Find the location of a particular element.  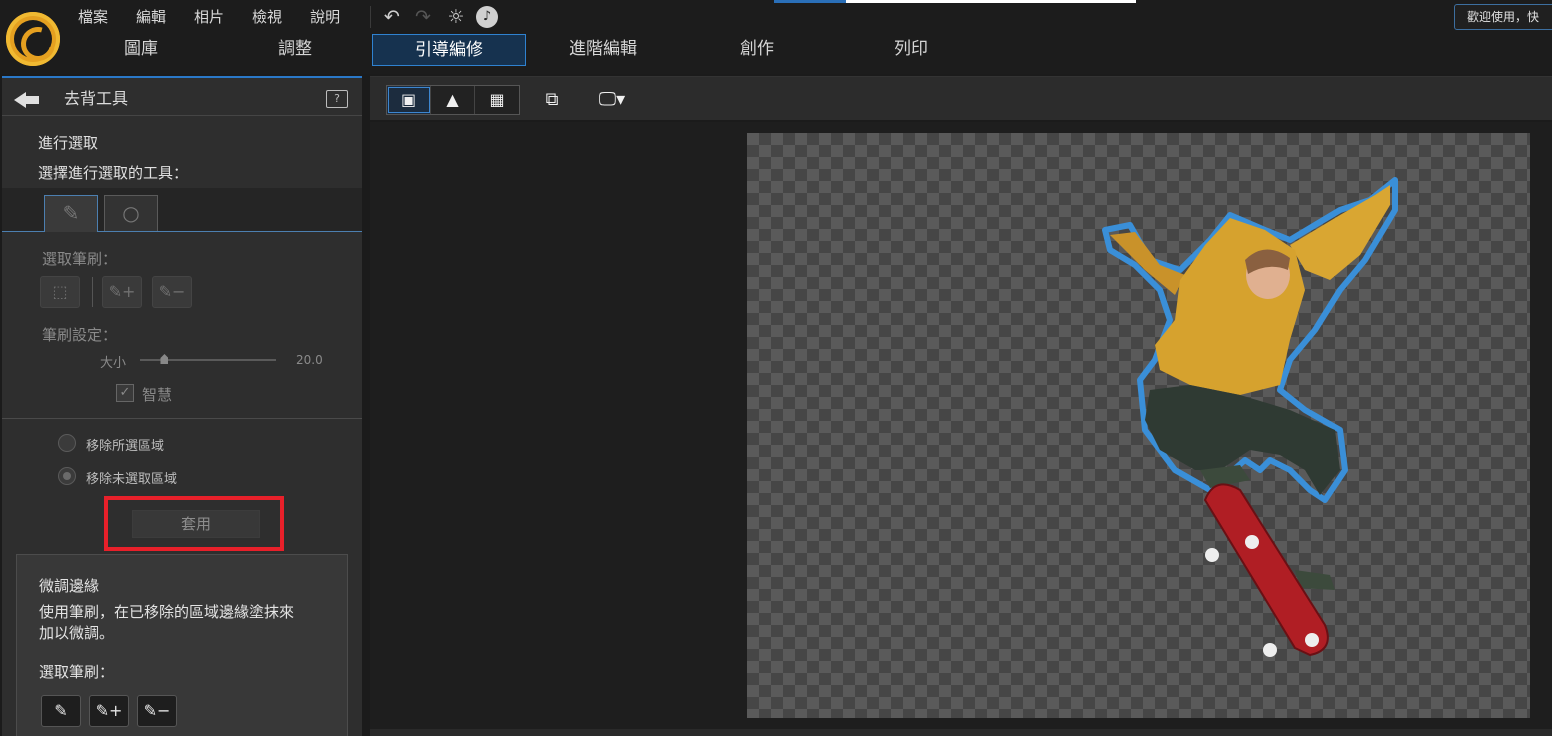

display-menu-button: 🖵▾ is located at coordinates (612, 100).